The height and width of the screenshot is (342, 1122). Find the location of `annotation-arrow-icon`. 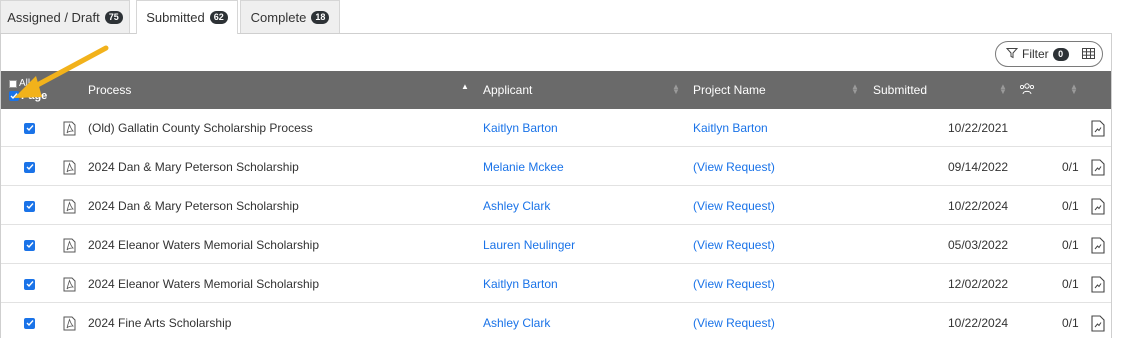

annotation-arrow-icon is located at coordinates (61, 71).